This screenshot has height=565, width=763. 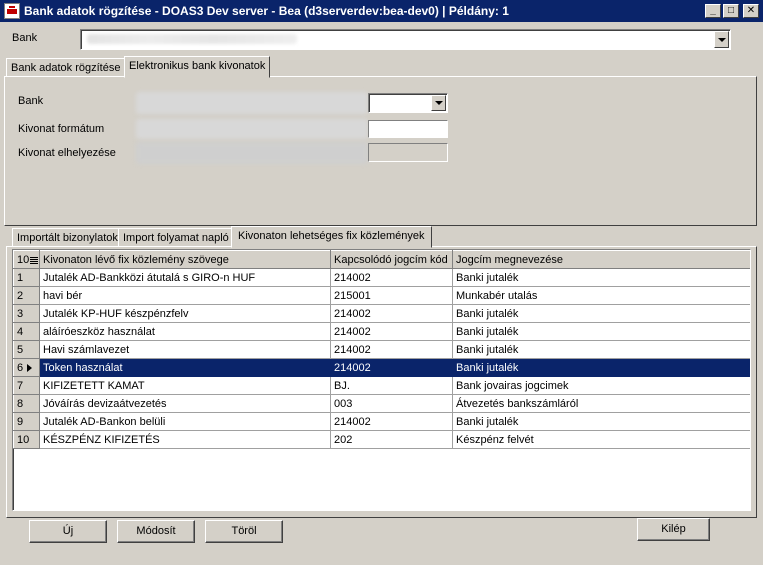 I want to click on code-cell: 202, so click(x=391, y=439).